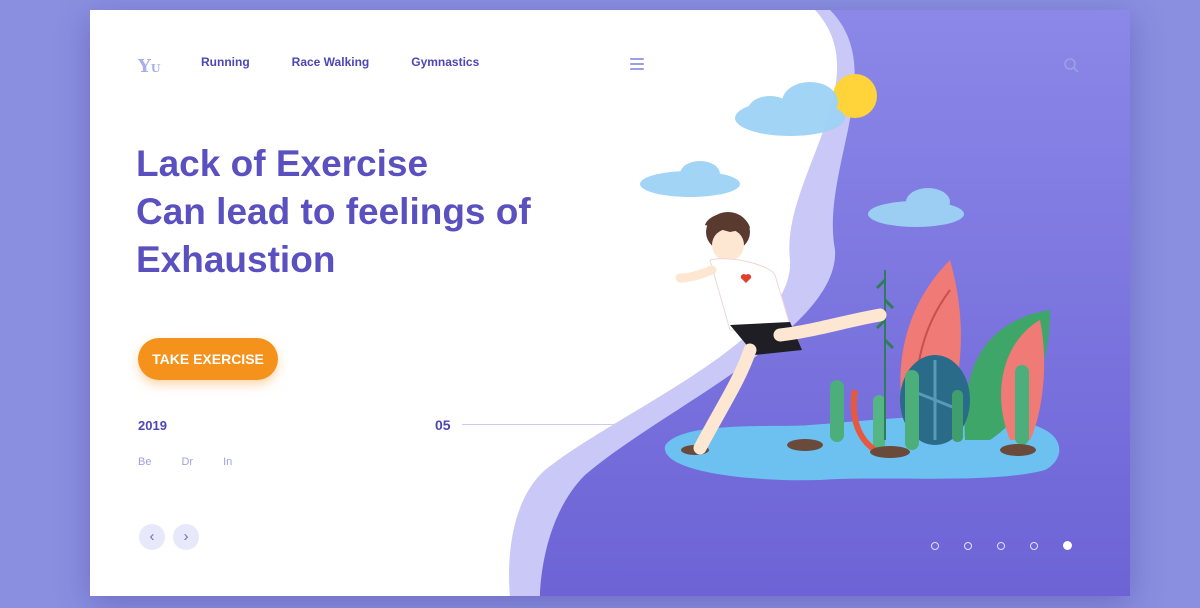 This screenshot has width=1200, height=608. I want to click on chevron-left-icon: ‹, so click(152, 537).